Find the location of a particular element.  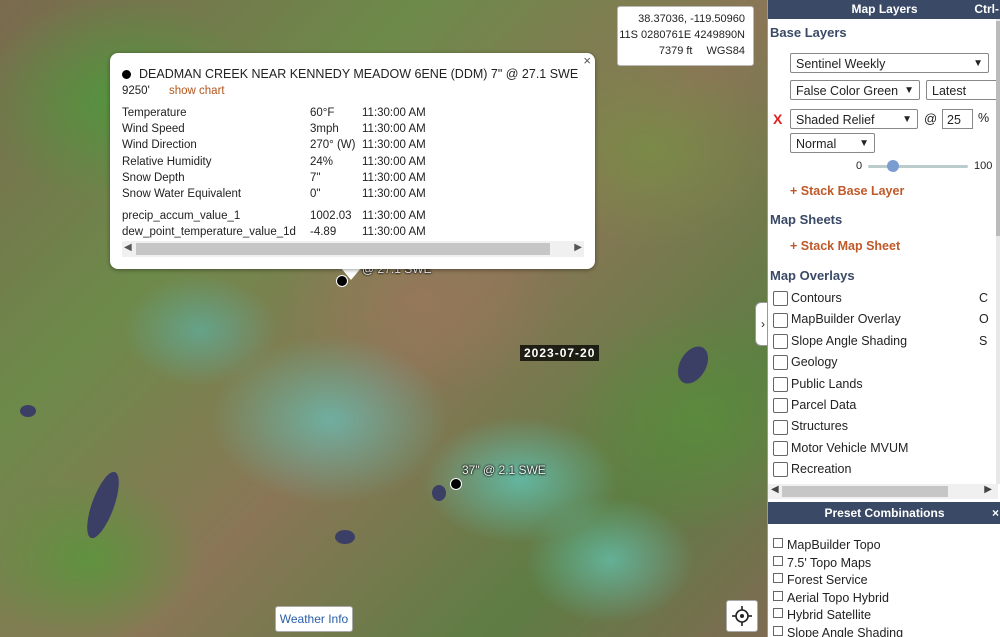

show-chart-link: show chart is located at coordinates (197, 91).